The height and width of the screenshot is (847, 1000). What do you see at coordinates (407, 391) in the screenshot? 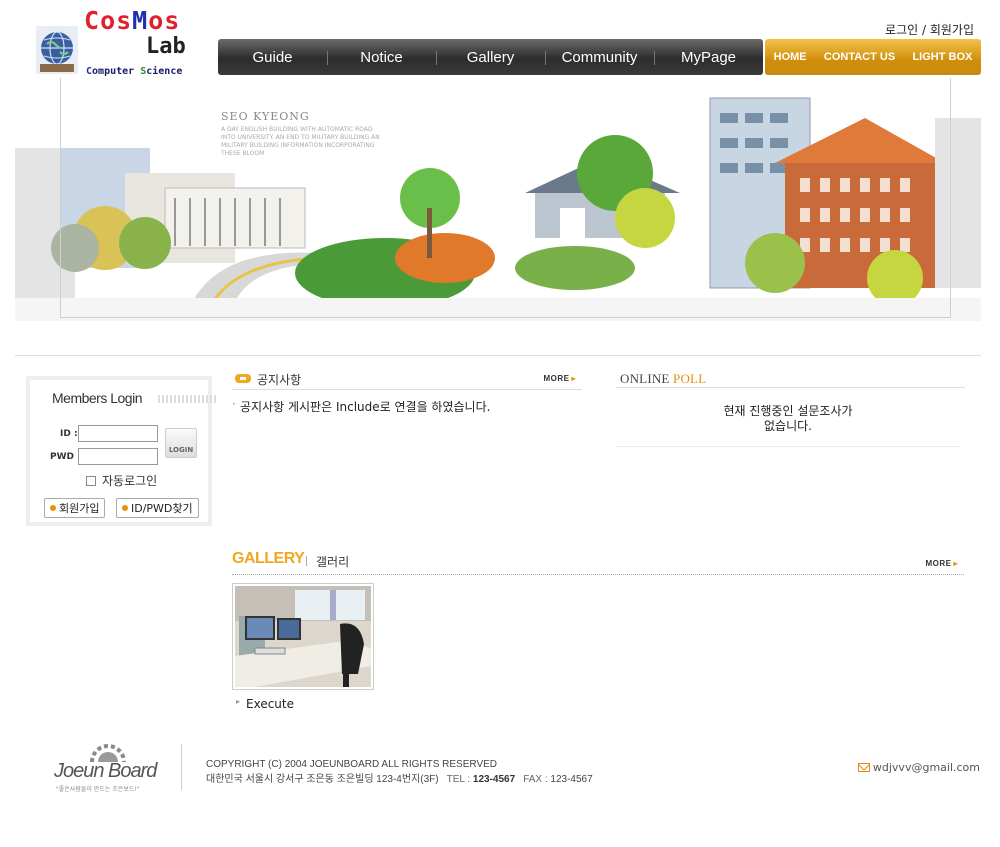
I see `notice-section: 공지사항 MORE 공지사항 게시판은 Include로 연결을 하였습니다.` at bounding box center [407, 391].